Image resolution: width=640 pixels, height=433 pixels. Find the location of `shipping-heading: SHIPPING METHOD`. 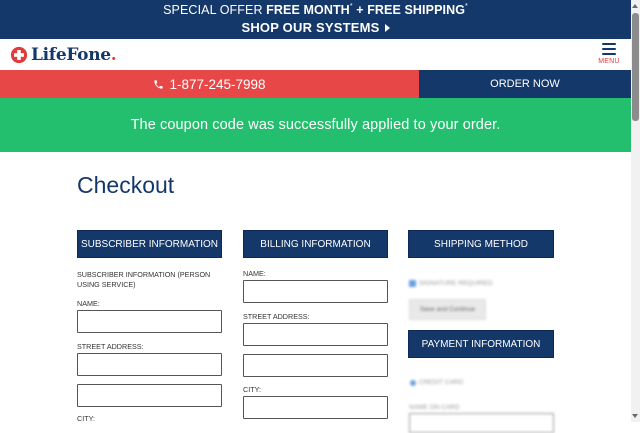

shipping-heading: SHIPPING METHOD is located at coordinates (481, 244).